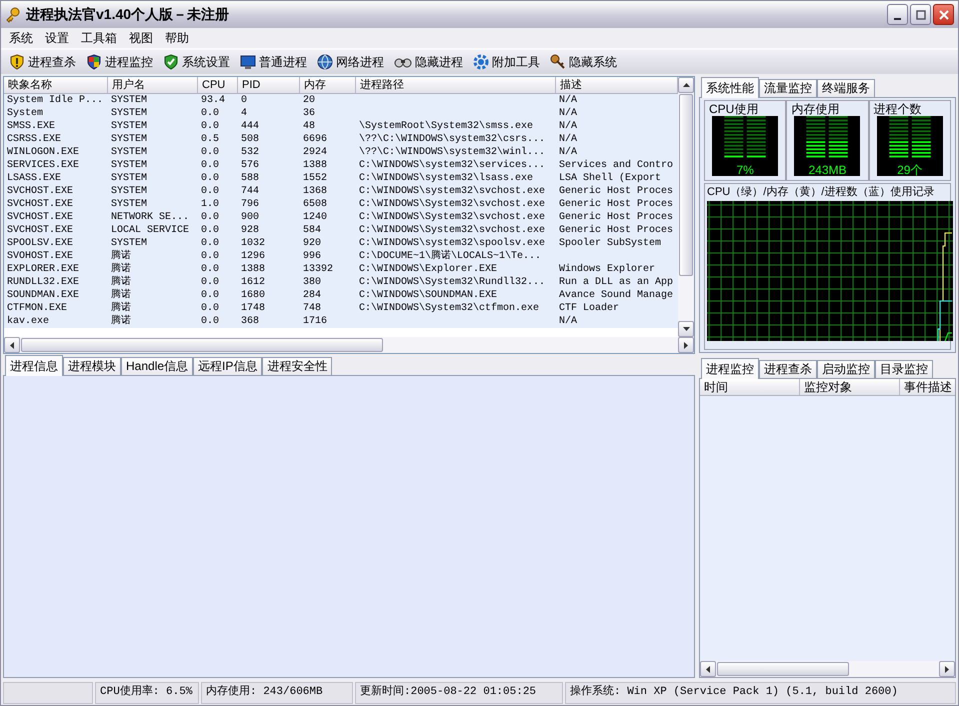 This screenshot has width=959, height=706. What do you see at coordinates (846, 369) in the screenshot?
I see `tab: 启动监控` at bounding box center [846, 369].